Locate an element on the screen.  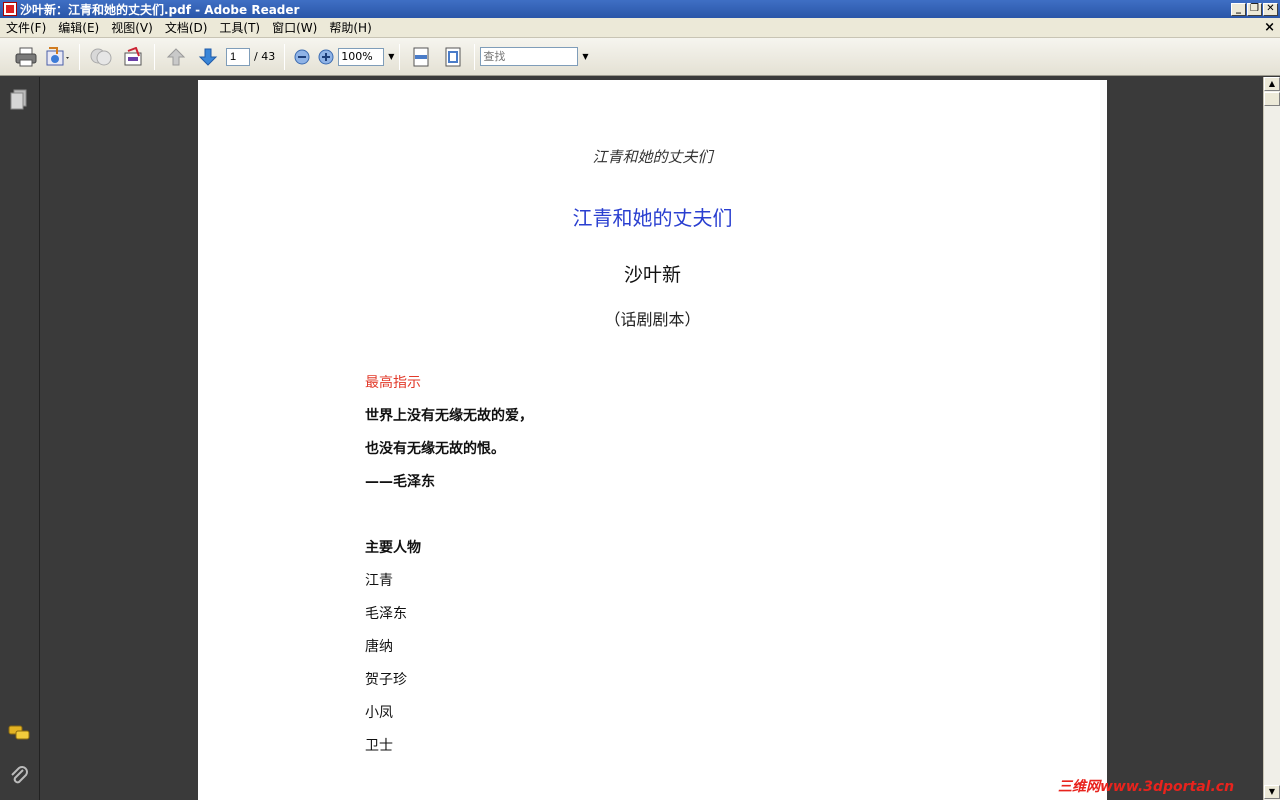
vertical-scrollbar: ▲ ▼ is located at coordinates (1271, 438).